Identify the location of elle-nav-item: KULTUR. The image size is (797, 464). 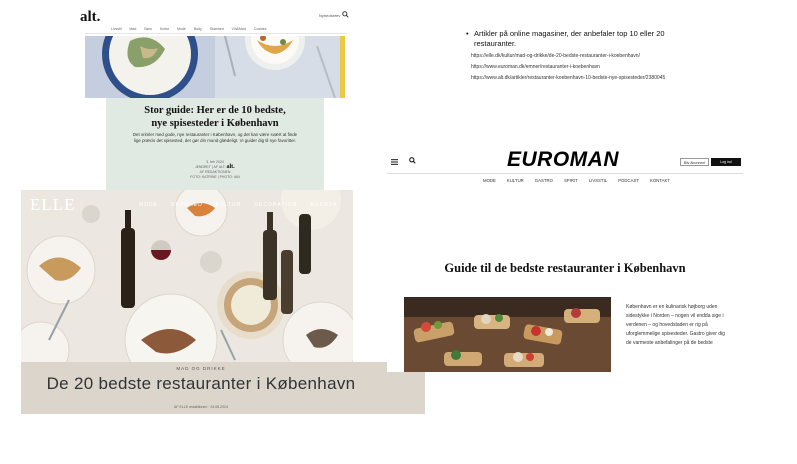
(229, 205).